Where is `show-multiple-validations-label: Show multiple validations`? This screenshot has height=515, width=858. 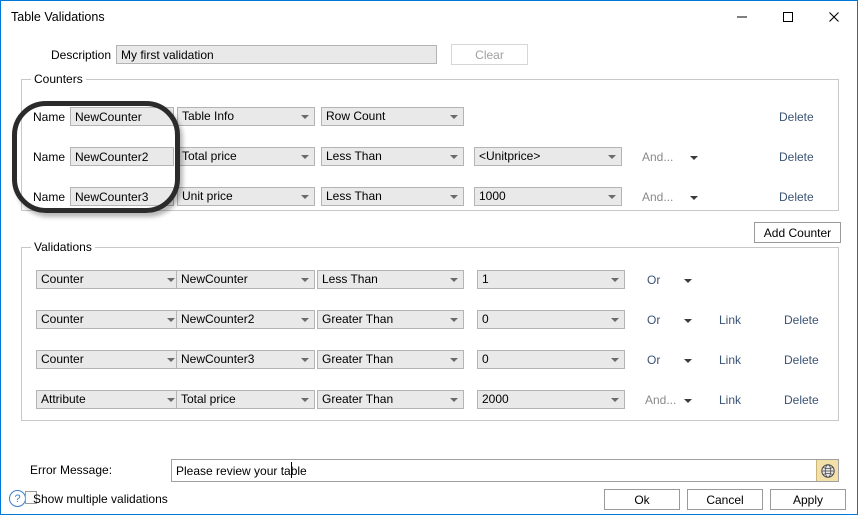 show-multiple-validations-label: Show multiple validations is located at coordinates (100, 499).